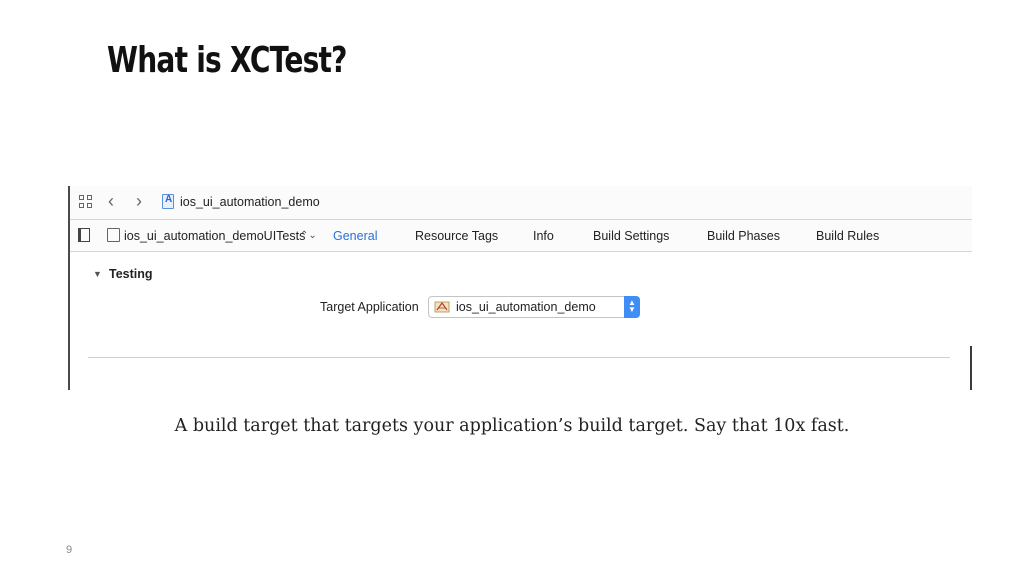  What do you see at coordinates (519, 357) in the screenshot?
I see `section-divider` at bounding box center [519, 357].